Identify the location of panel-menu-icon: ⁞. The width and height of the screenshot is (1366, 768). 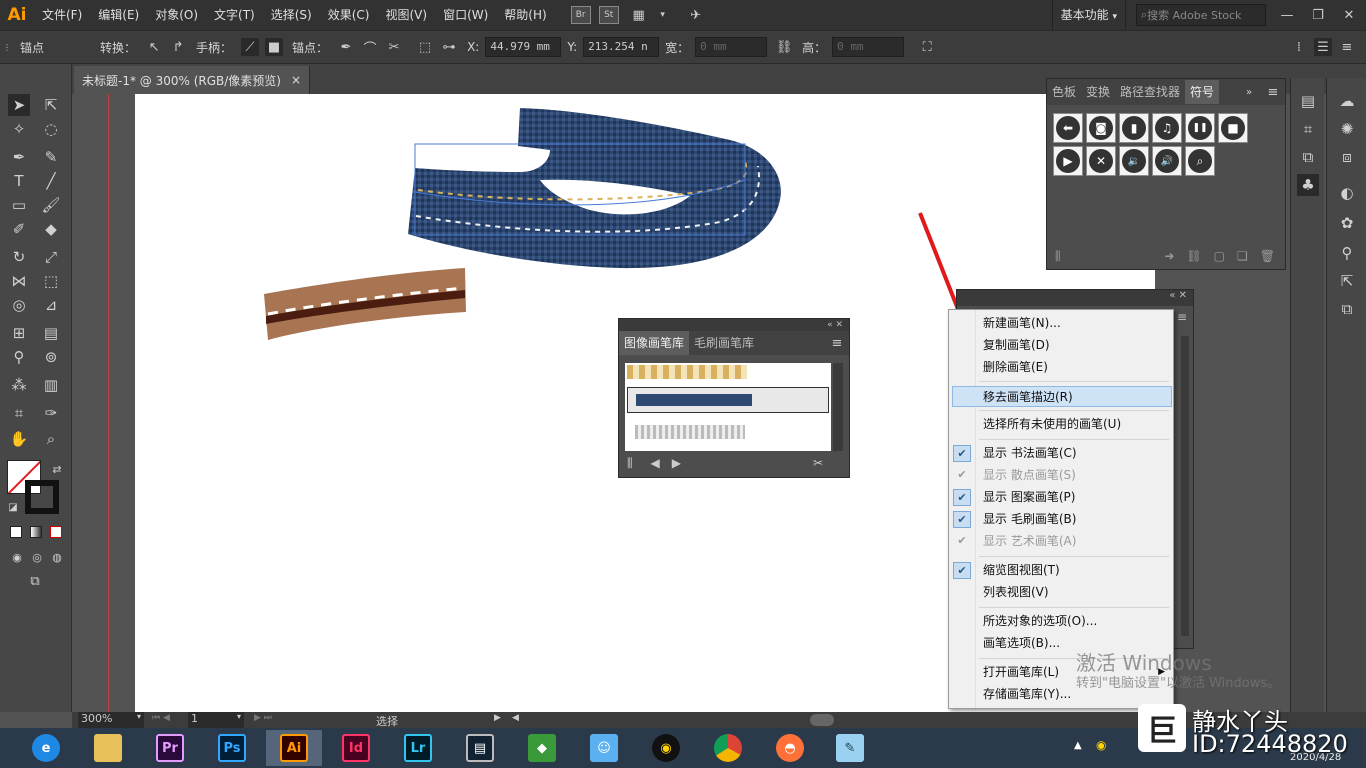
(1299, 47).